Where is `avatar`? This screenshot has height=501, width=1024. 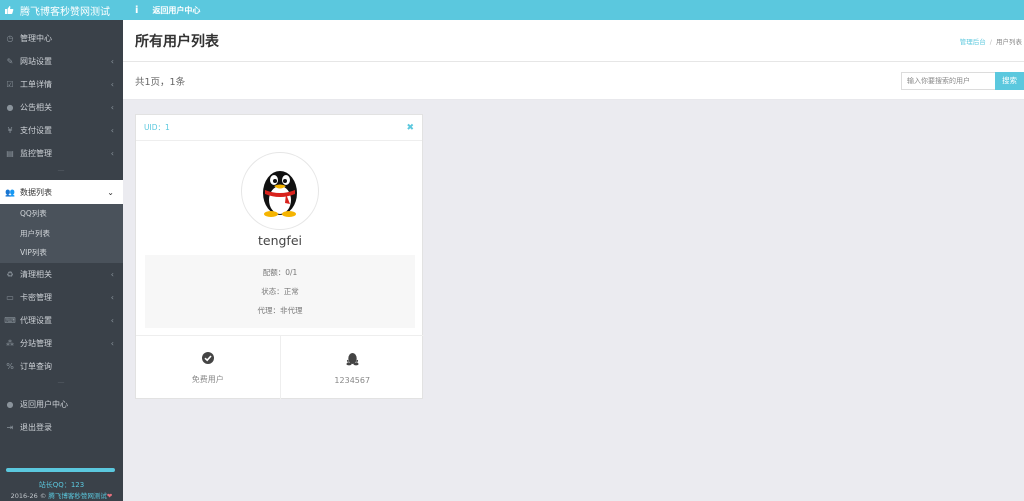 avatar is located at coordinates (280, 191).